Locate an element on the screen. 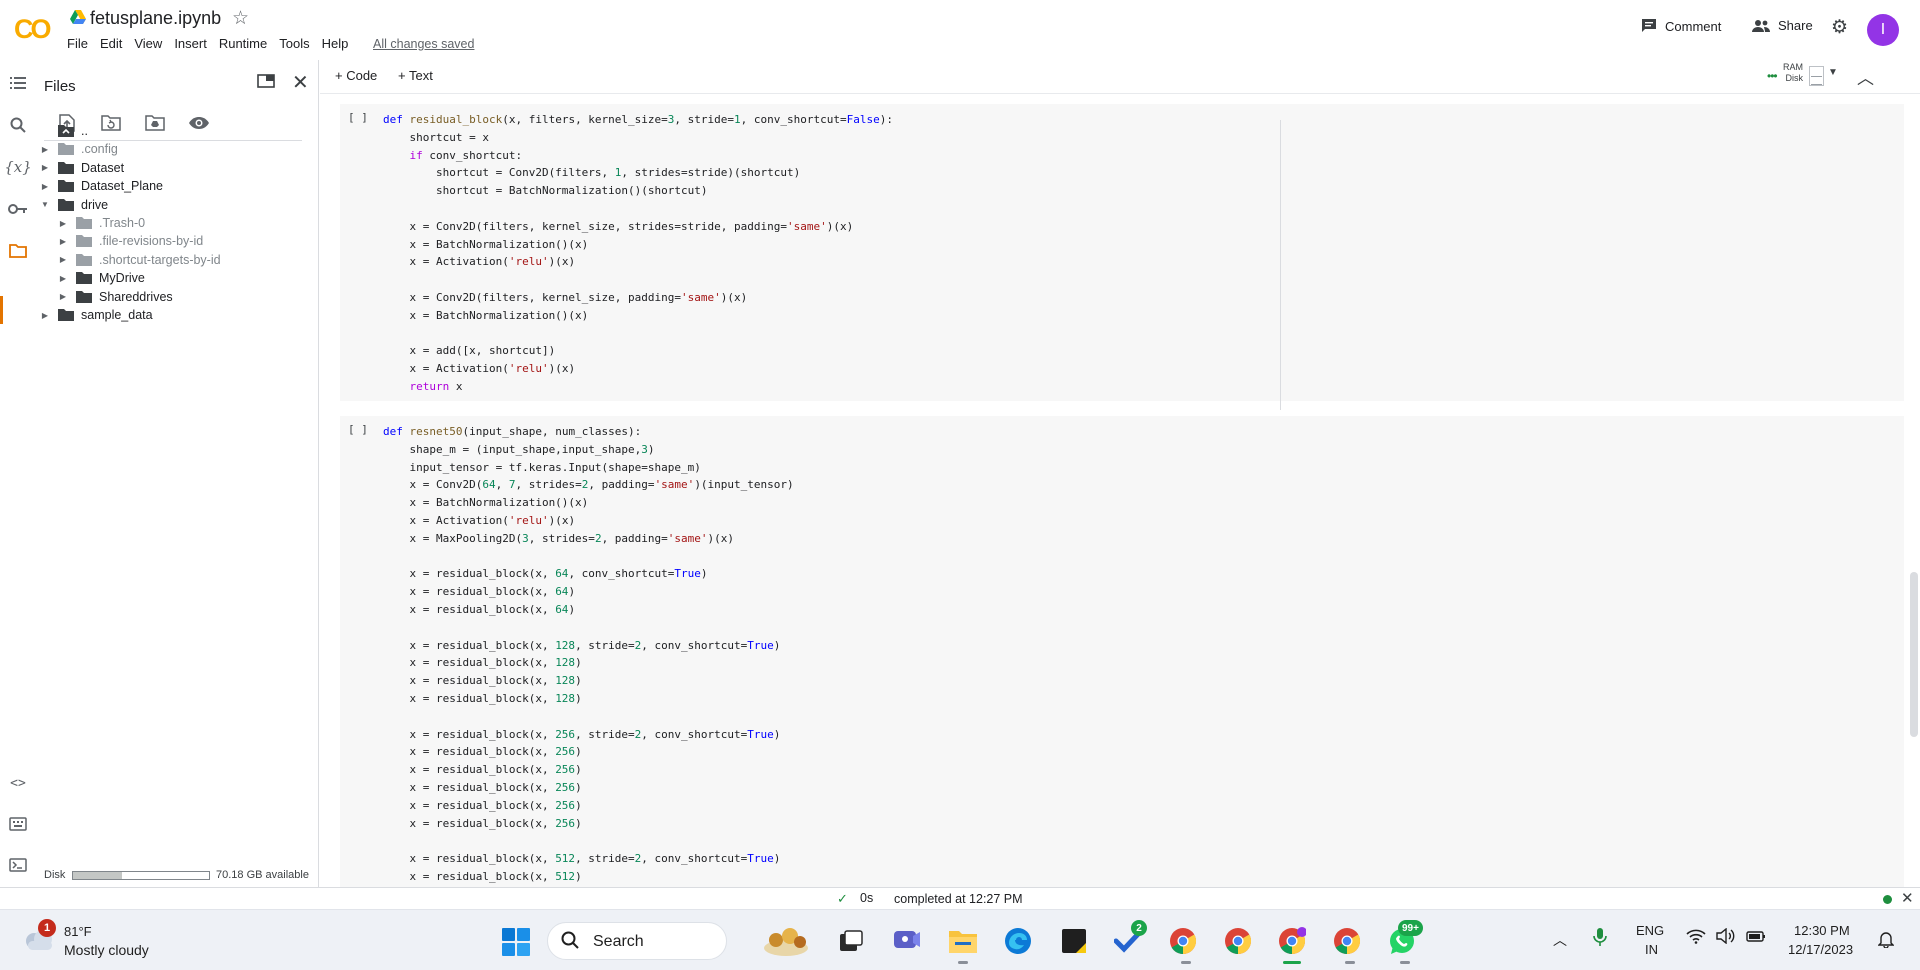  save-status-link: All changes saved is located at coordinates (423, 44).